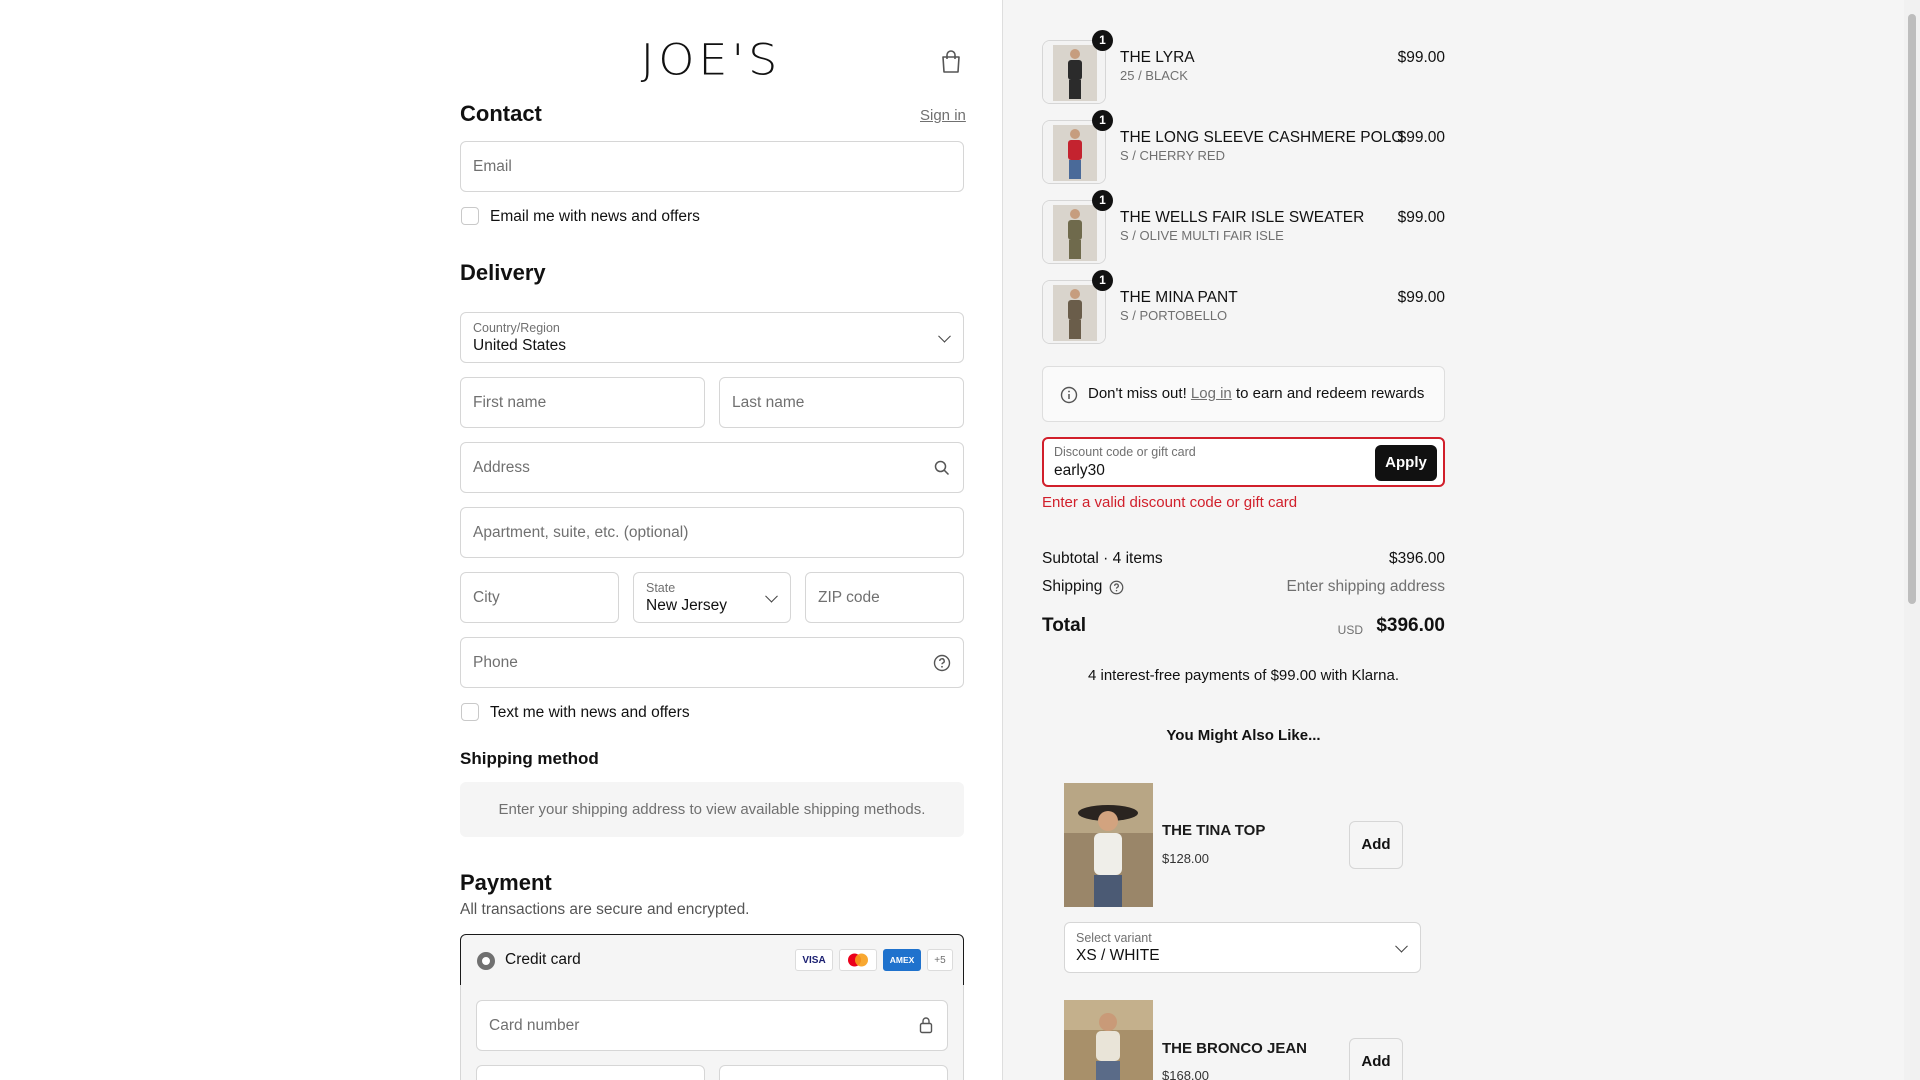  I want to click on upsell-product-name: THE BRONCO JEAN, so click(1235, 1048).